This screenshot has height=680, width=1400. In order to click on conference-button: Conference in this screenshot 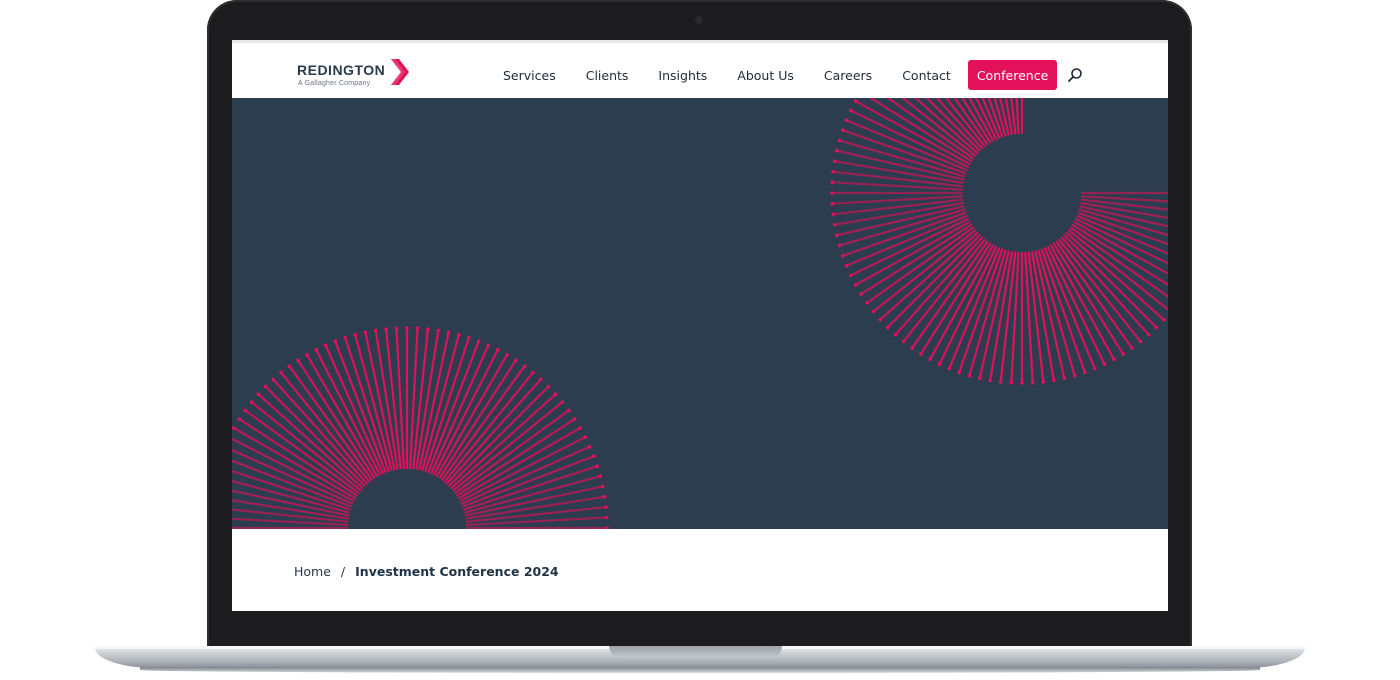, I will do `click(1012, 75)`.